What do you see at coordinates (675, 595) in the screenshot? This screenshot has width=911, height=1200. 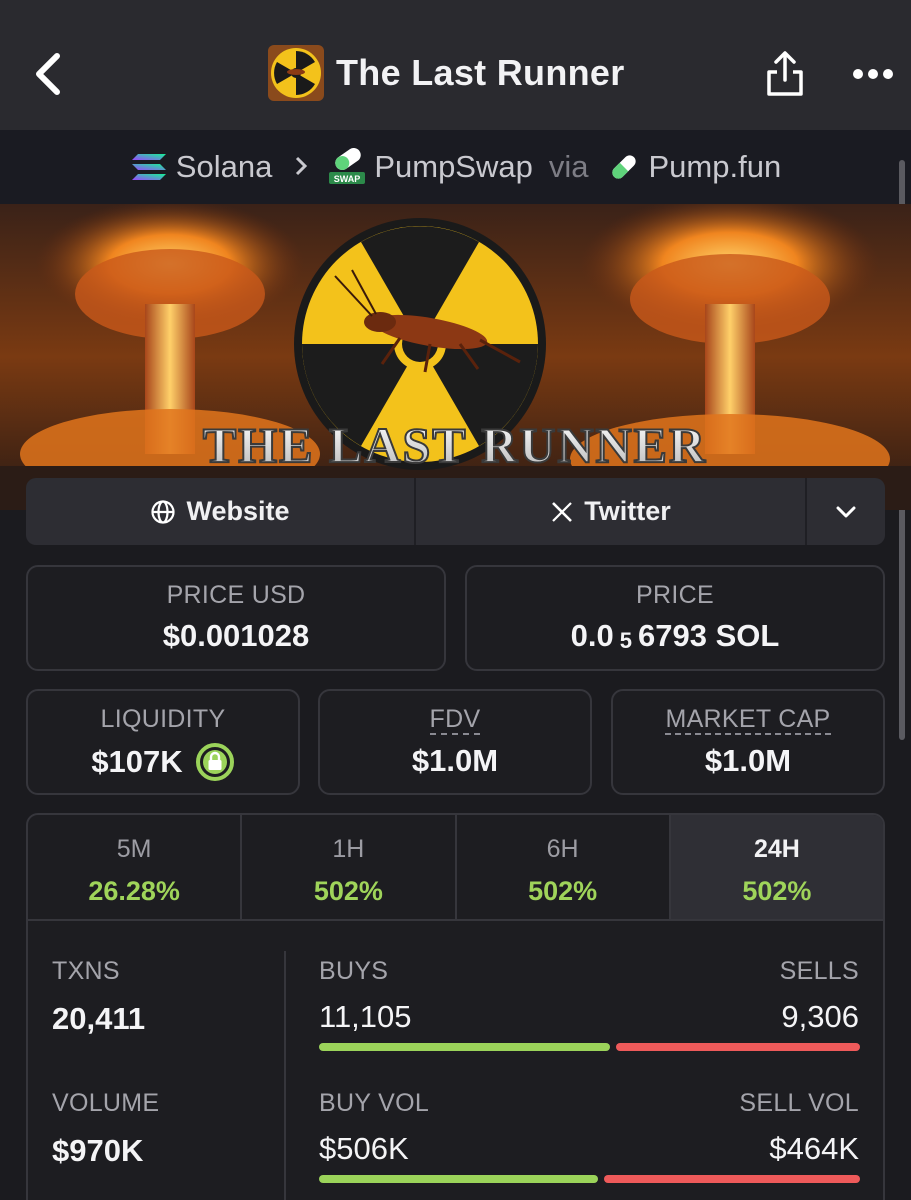 I see `price-label: PRICE` at bounding box center [675, 595].